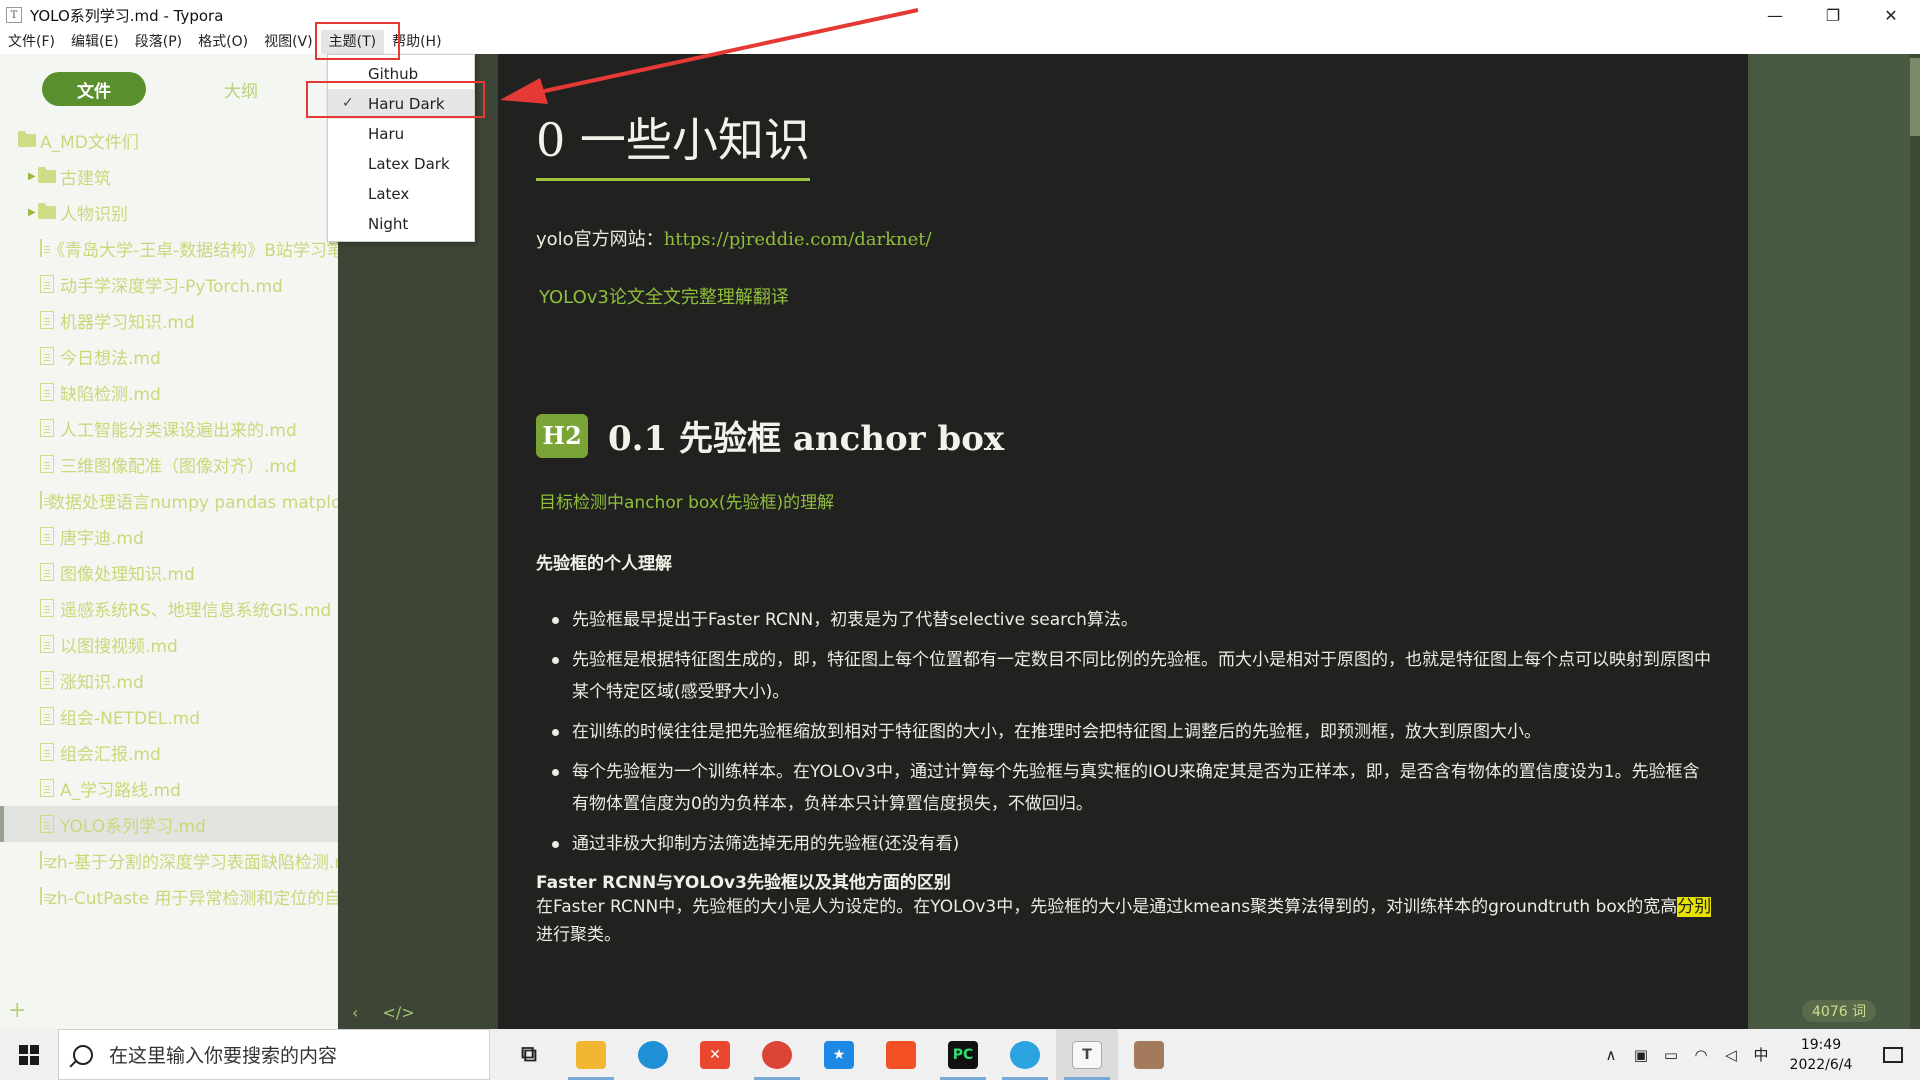 This screenshot has width=1920, height=1080. Describe the element at coordinates (963, 1054) in the screenshot. I see `taskbar-pycharm: PC` at that location.